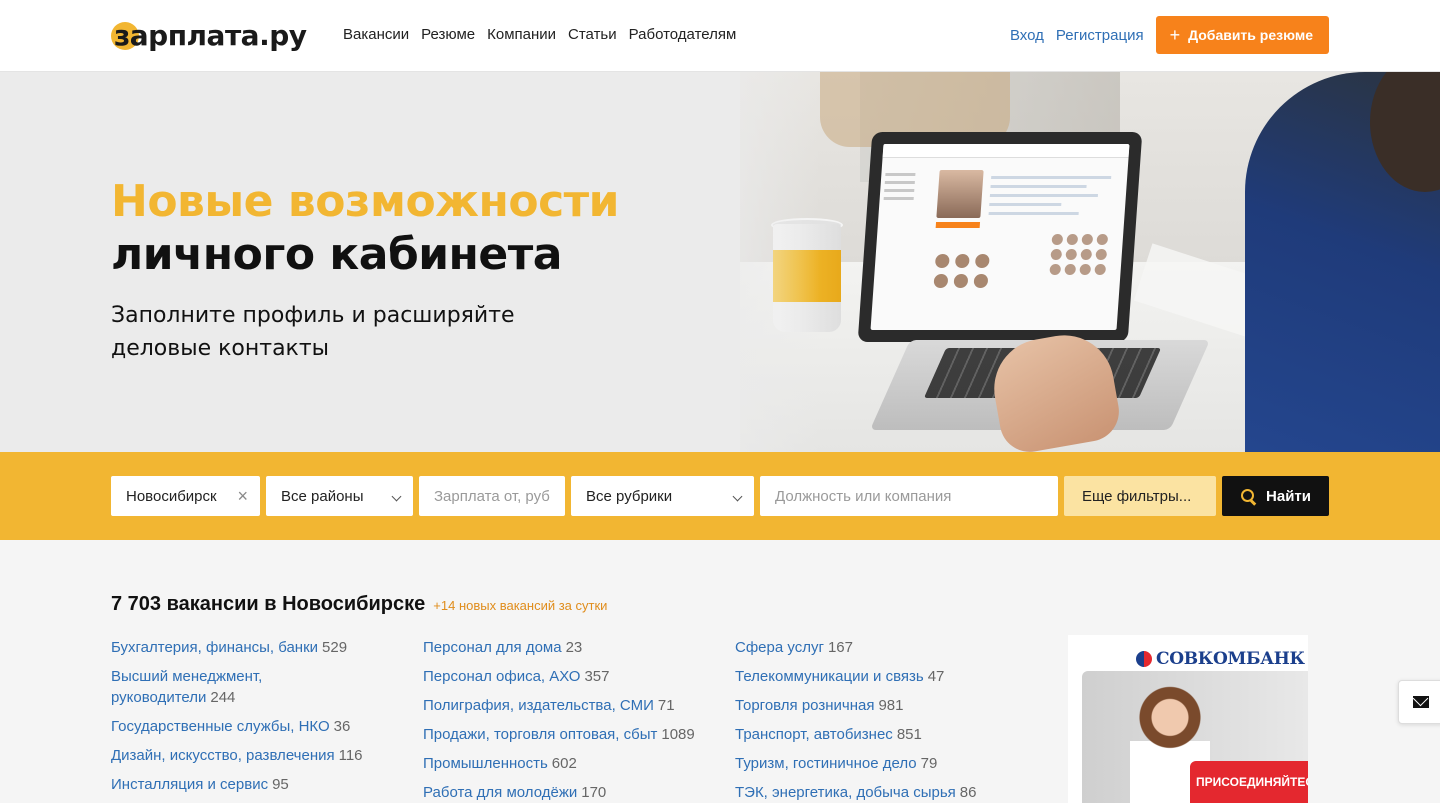  What do you see at coordinates (804, 705) in the screenshot?
I see `category-link: Торговля розничная` at bounding box center [804, 705].